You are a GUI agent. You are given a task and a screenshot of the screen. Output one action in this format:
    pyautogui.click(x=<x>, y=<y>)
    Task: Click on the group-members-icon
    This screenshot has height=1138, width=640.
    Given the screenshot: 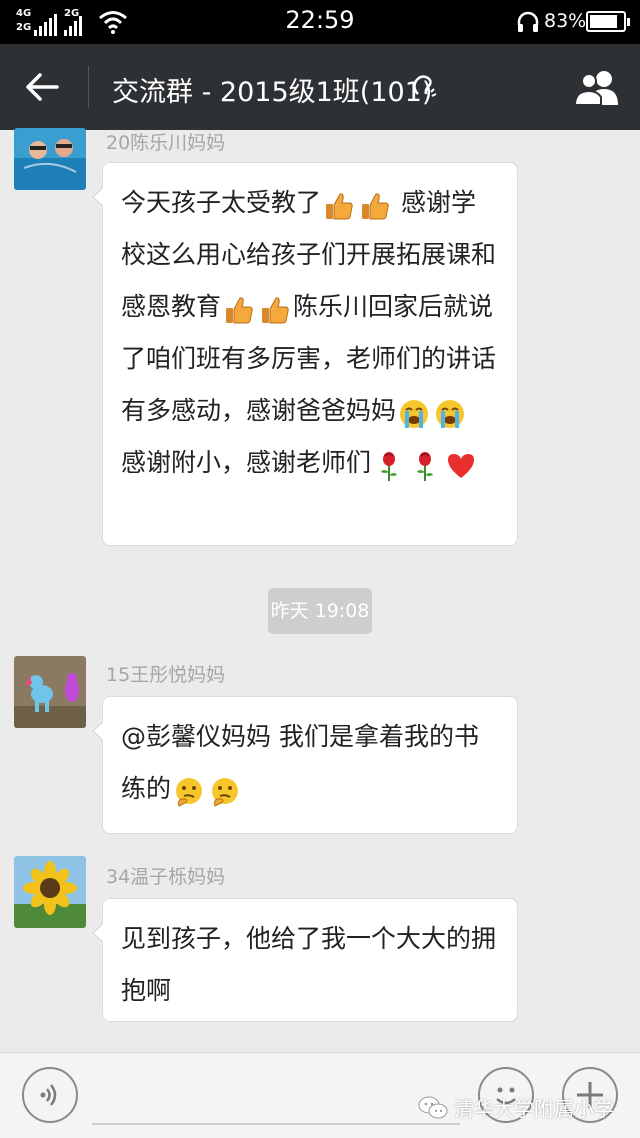 What is the action you would take?
    pyautogui.click(x=595, y=88)
    